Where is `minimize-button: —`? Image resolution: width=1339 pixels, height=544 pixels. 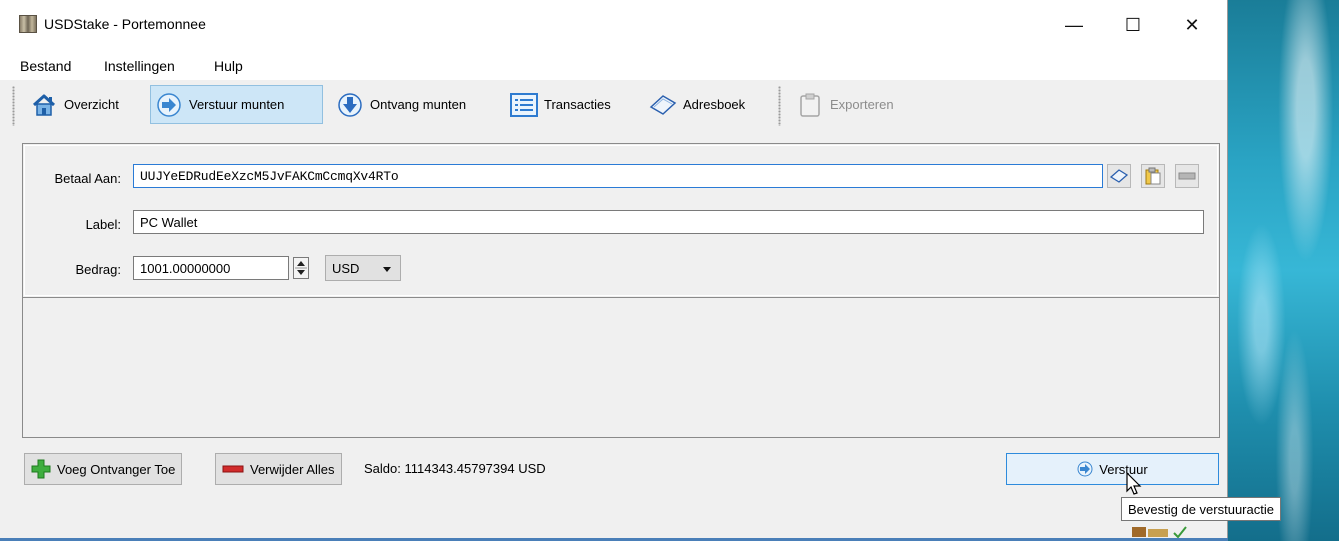 minimize-button: — is located at coordinates (1074, 25).